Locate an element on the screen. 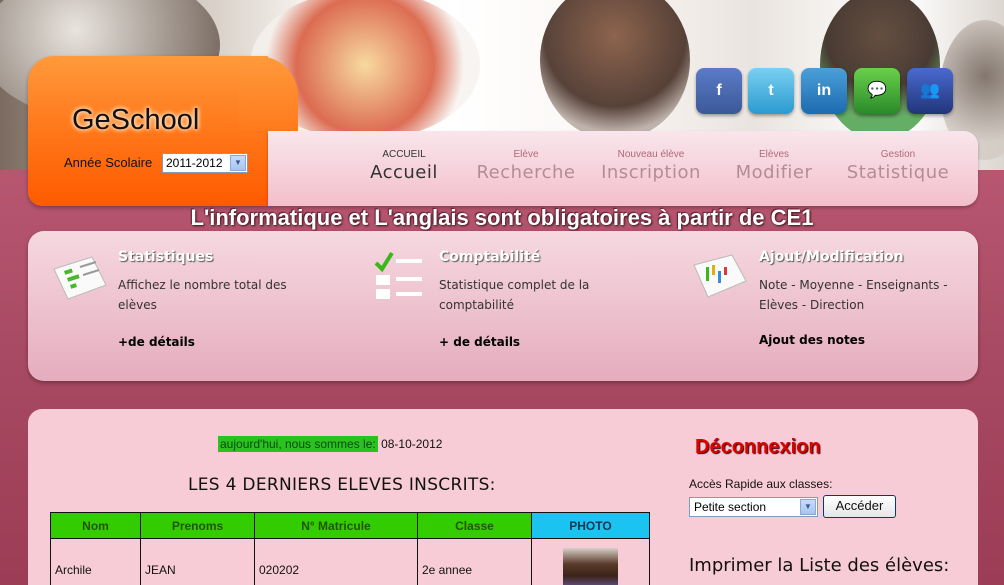 The height and width of the screenshot is (585, 1004). school-year-label: Année Scolaire is located at coordinates (108, 162).